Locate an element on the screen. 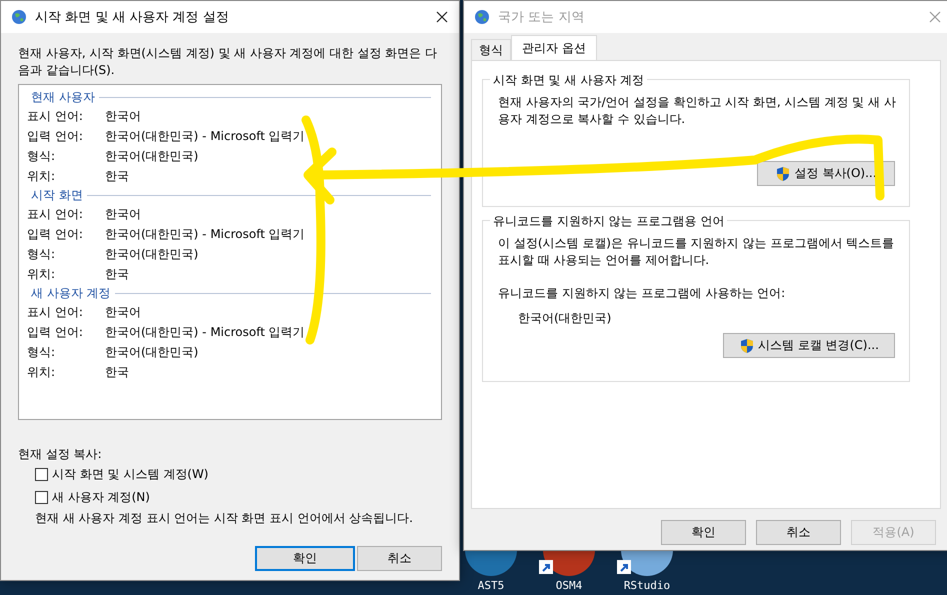  section-heading: 시작 화면 is located at coordinates (57, 195).